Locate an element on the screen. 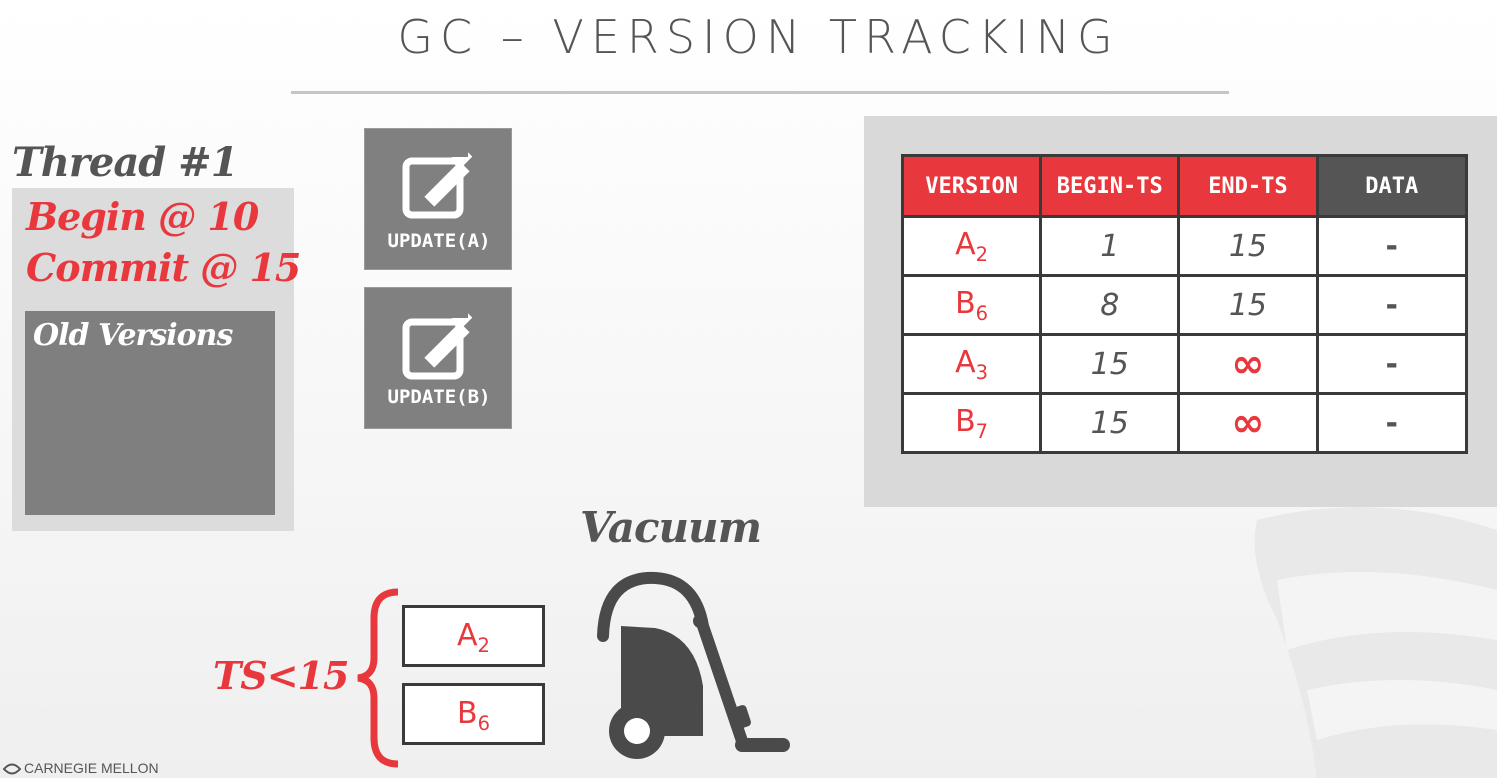 The image size is (1497, 778). vacuum-cleaner-icon is located at coordinates (693, 665).